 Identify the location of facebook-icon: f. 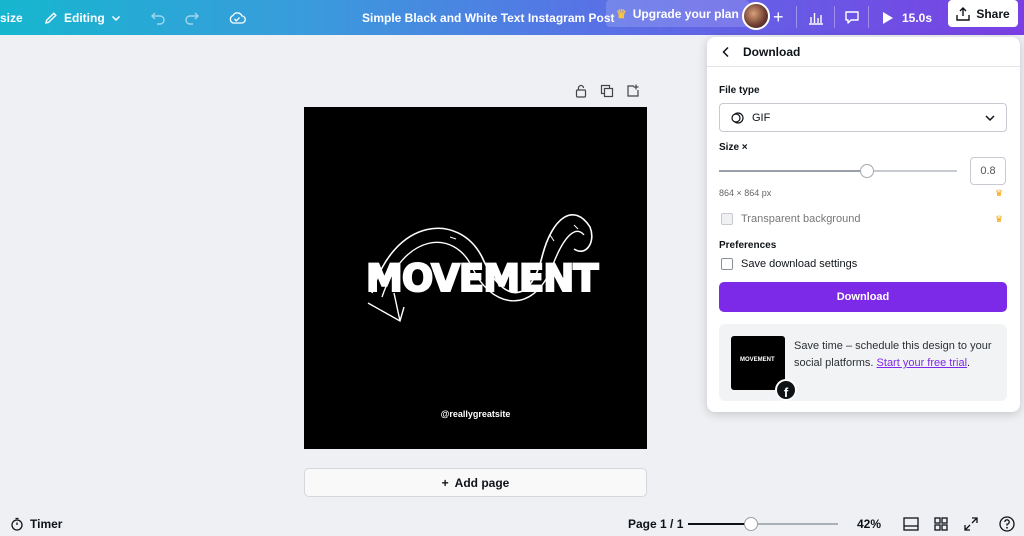
(786, 390).